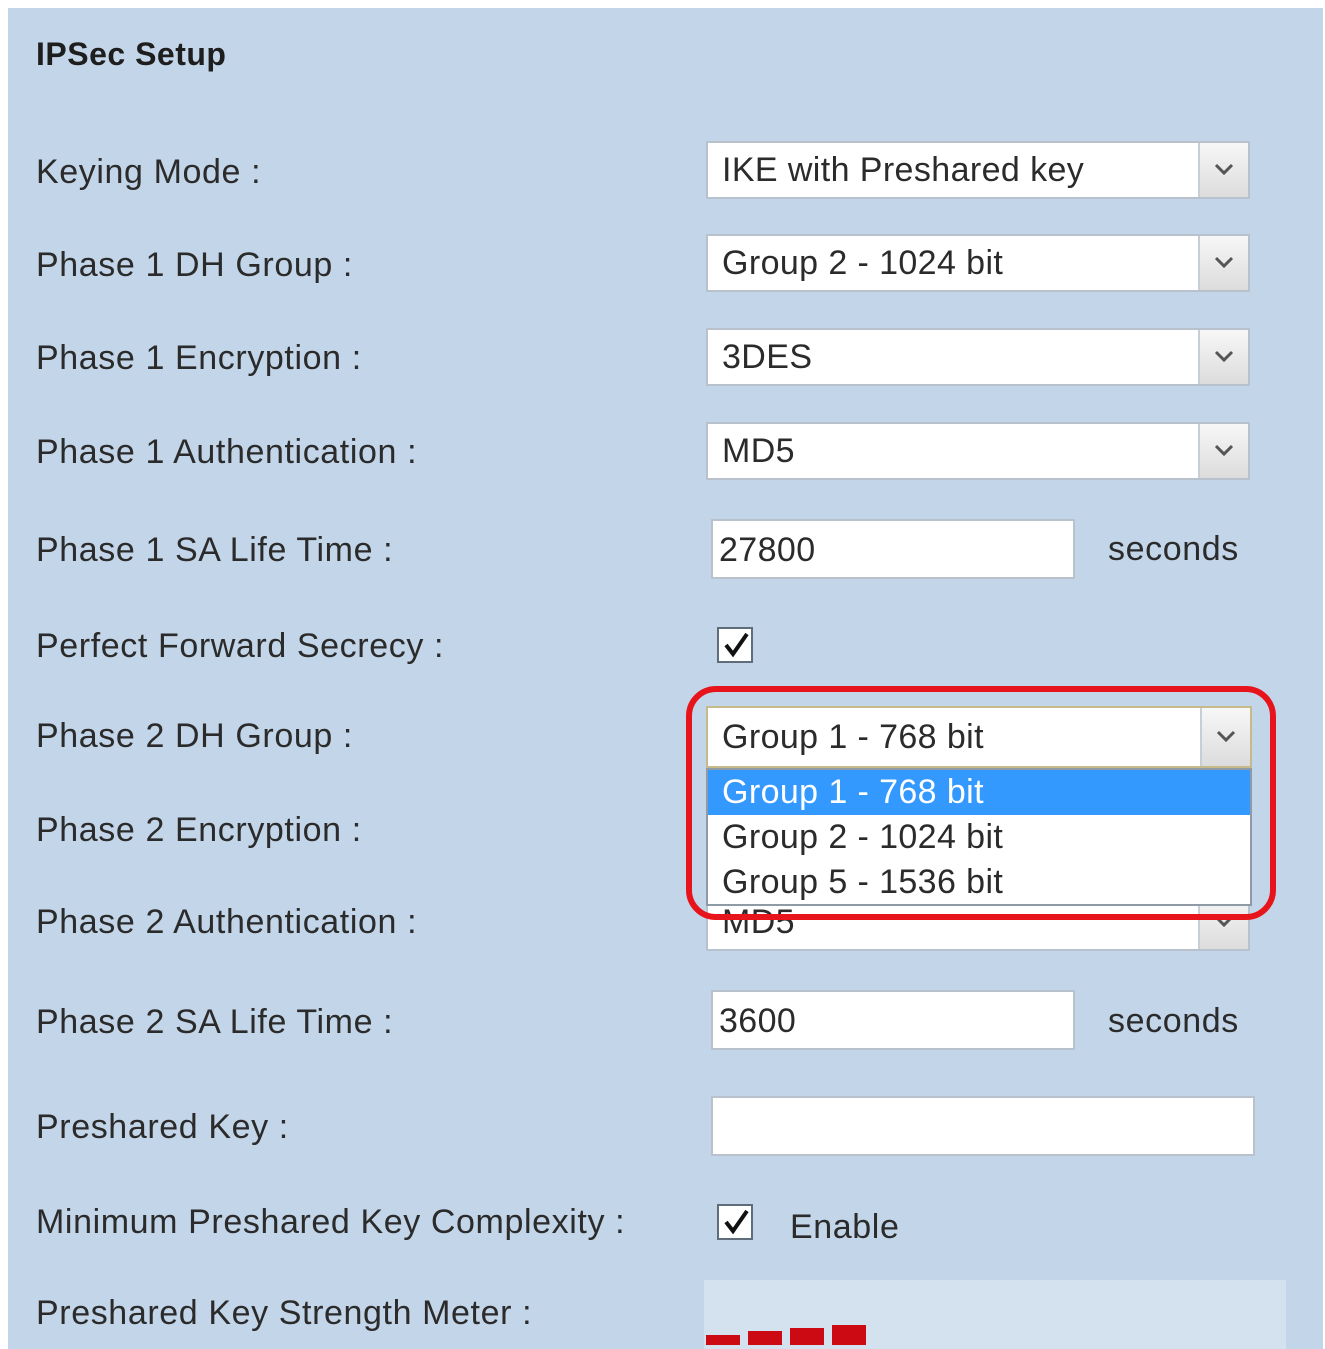 This screenshot has height=1349, width=1325. Describe the element at coordinates (983, 1126) in the screenshot. I see `preshared-key-input` at that location.